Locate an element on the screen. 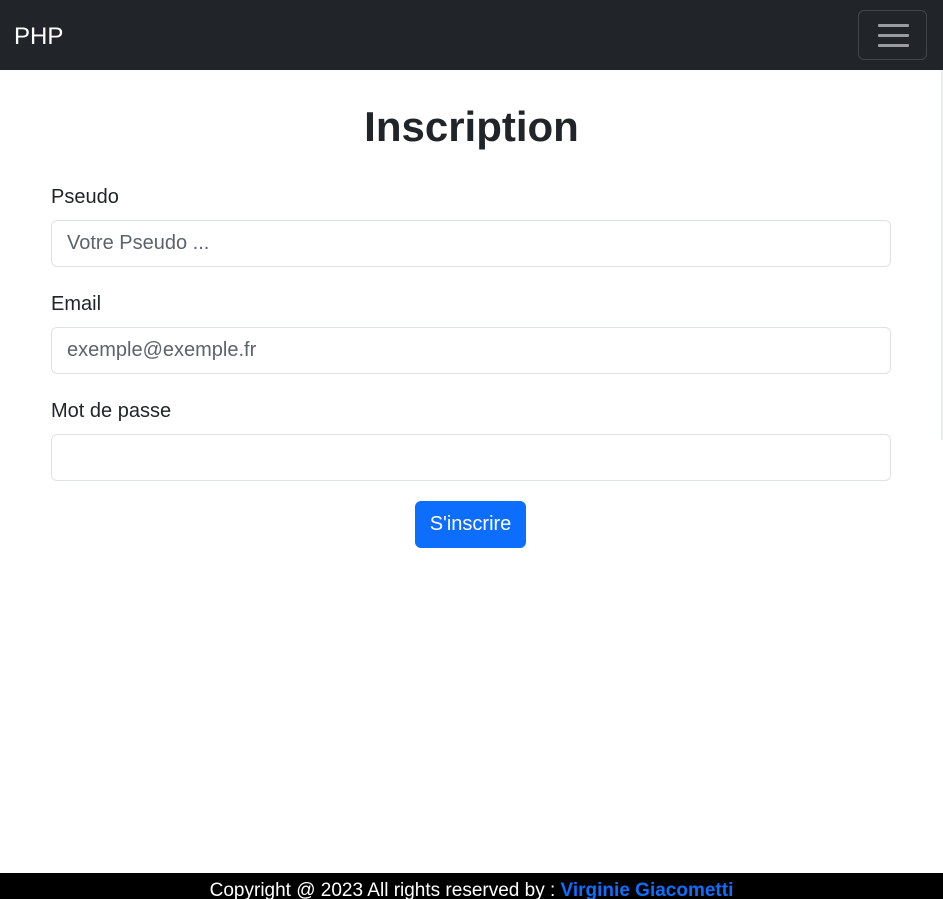 The height and width of the screenshot is (899, 943). pseudo-label: Pseudo is located at coordinates (85, 197).